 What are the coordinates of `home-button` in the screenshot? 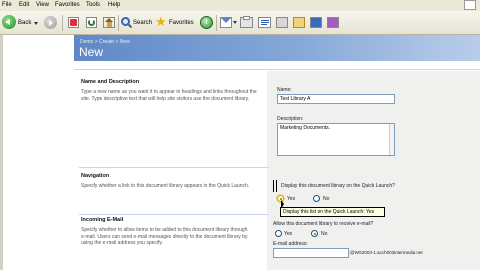 It's located at (109, 22).